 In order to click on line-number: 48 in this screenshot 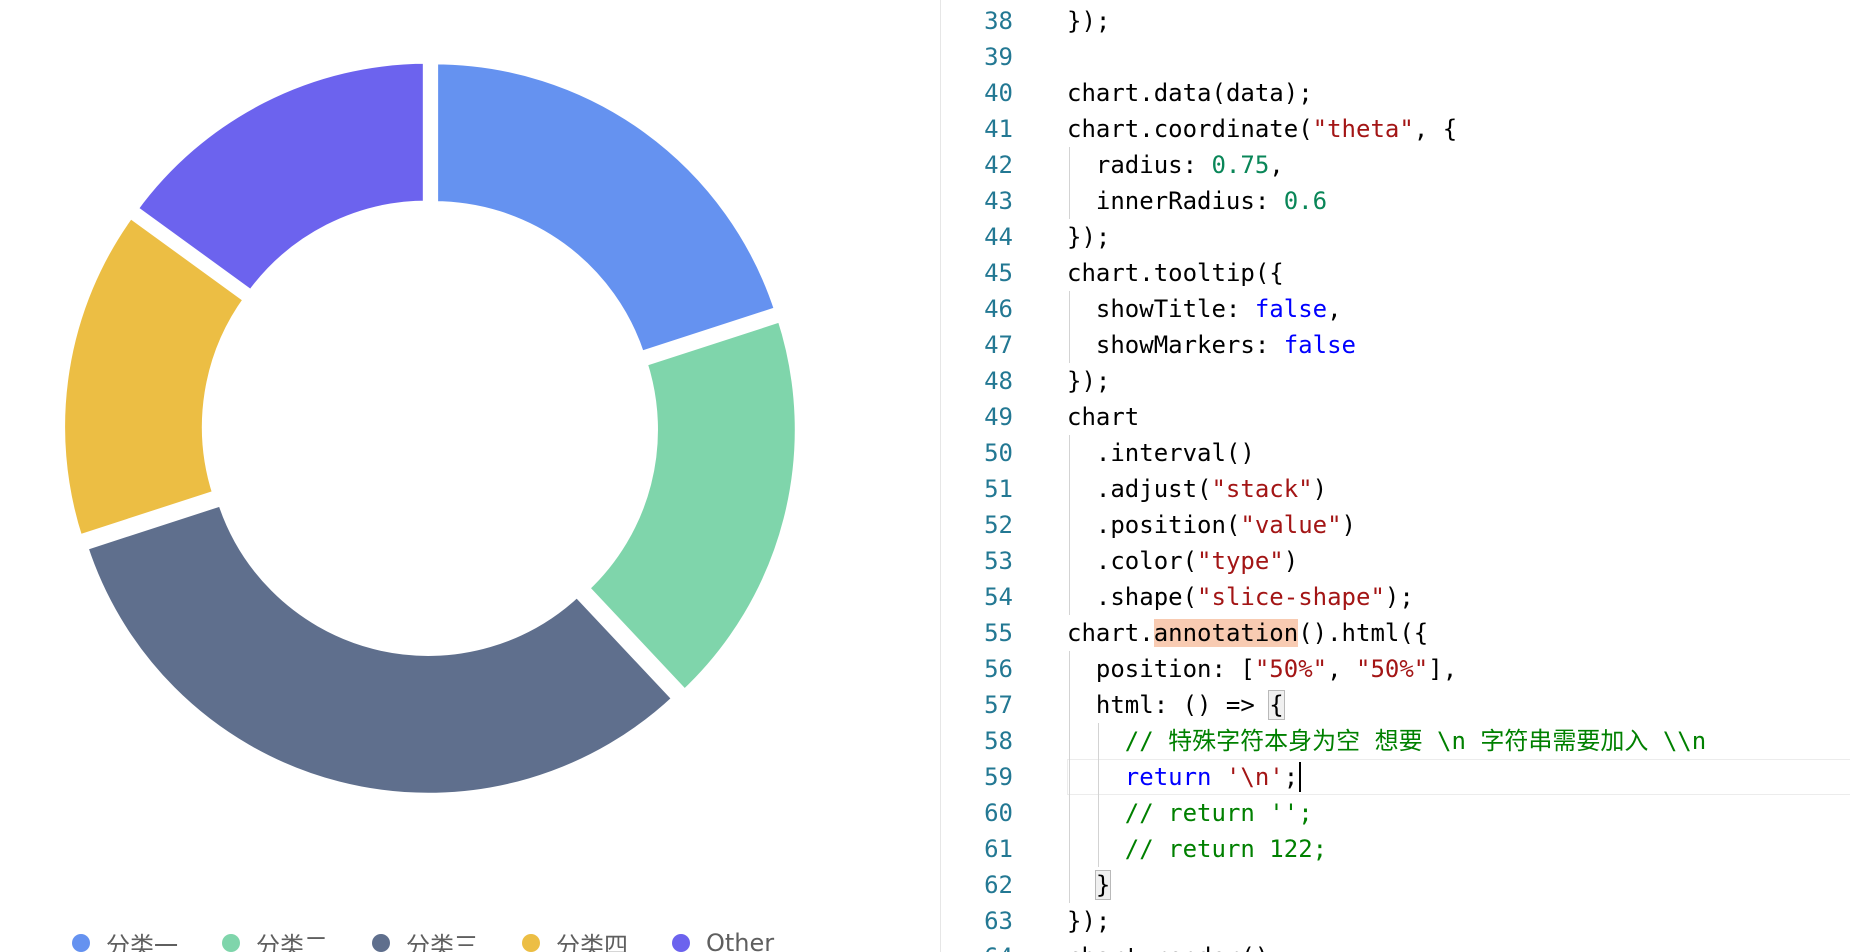, I will do `click(998, 381)`.